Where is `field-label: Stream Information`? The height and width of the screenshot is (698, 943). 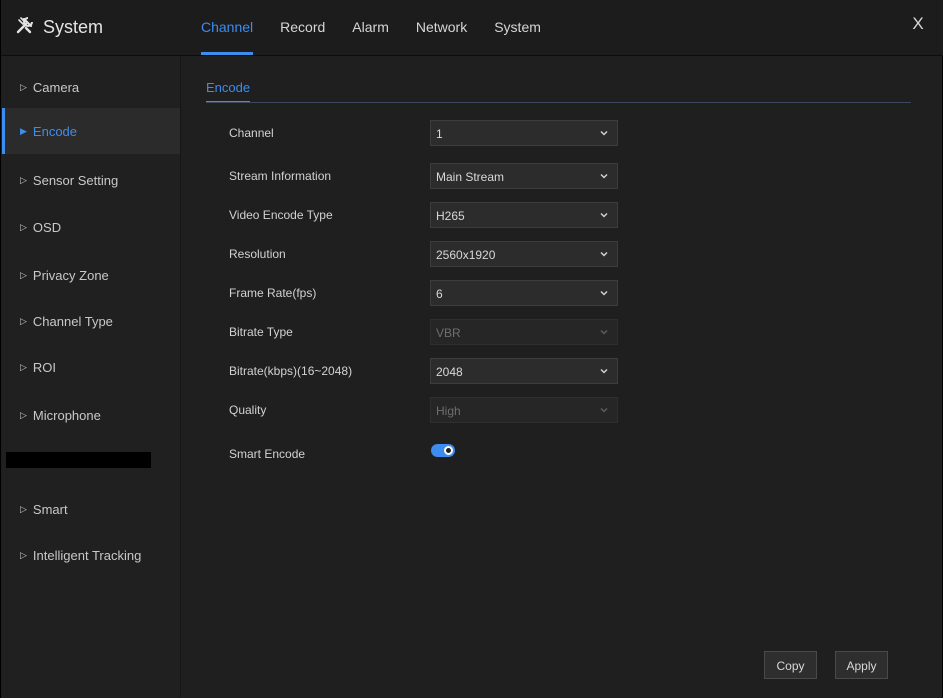 field-label: Stream Information is located at coordinates (280, 176).